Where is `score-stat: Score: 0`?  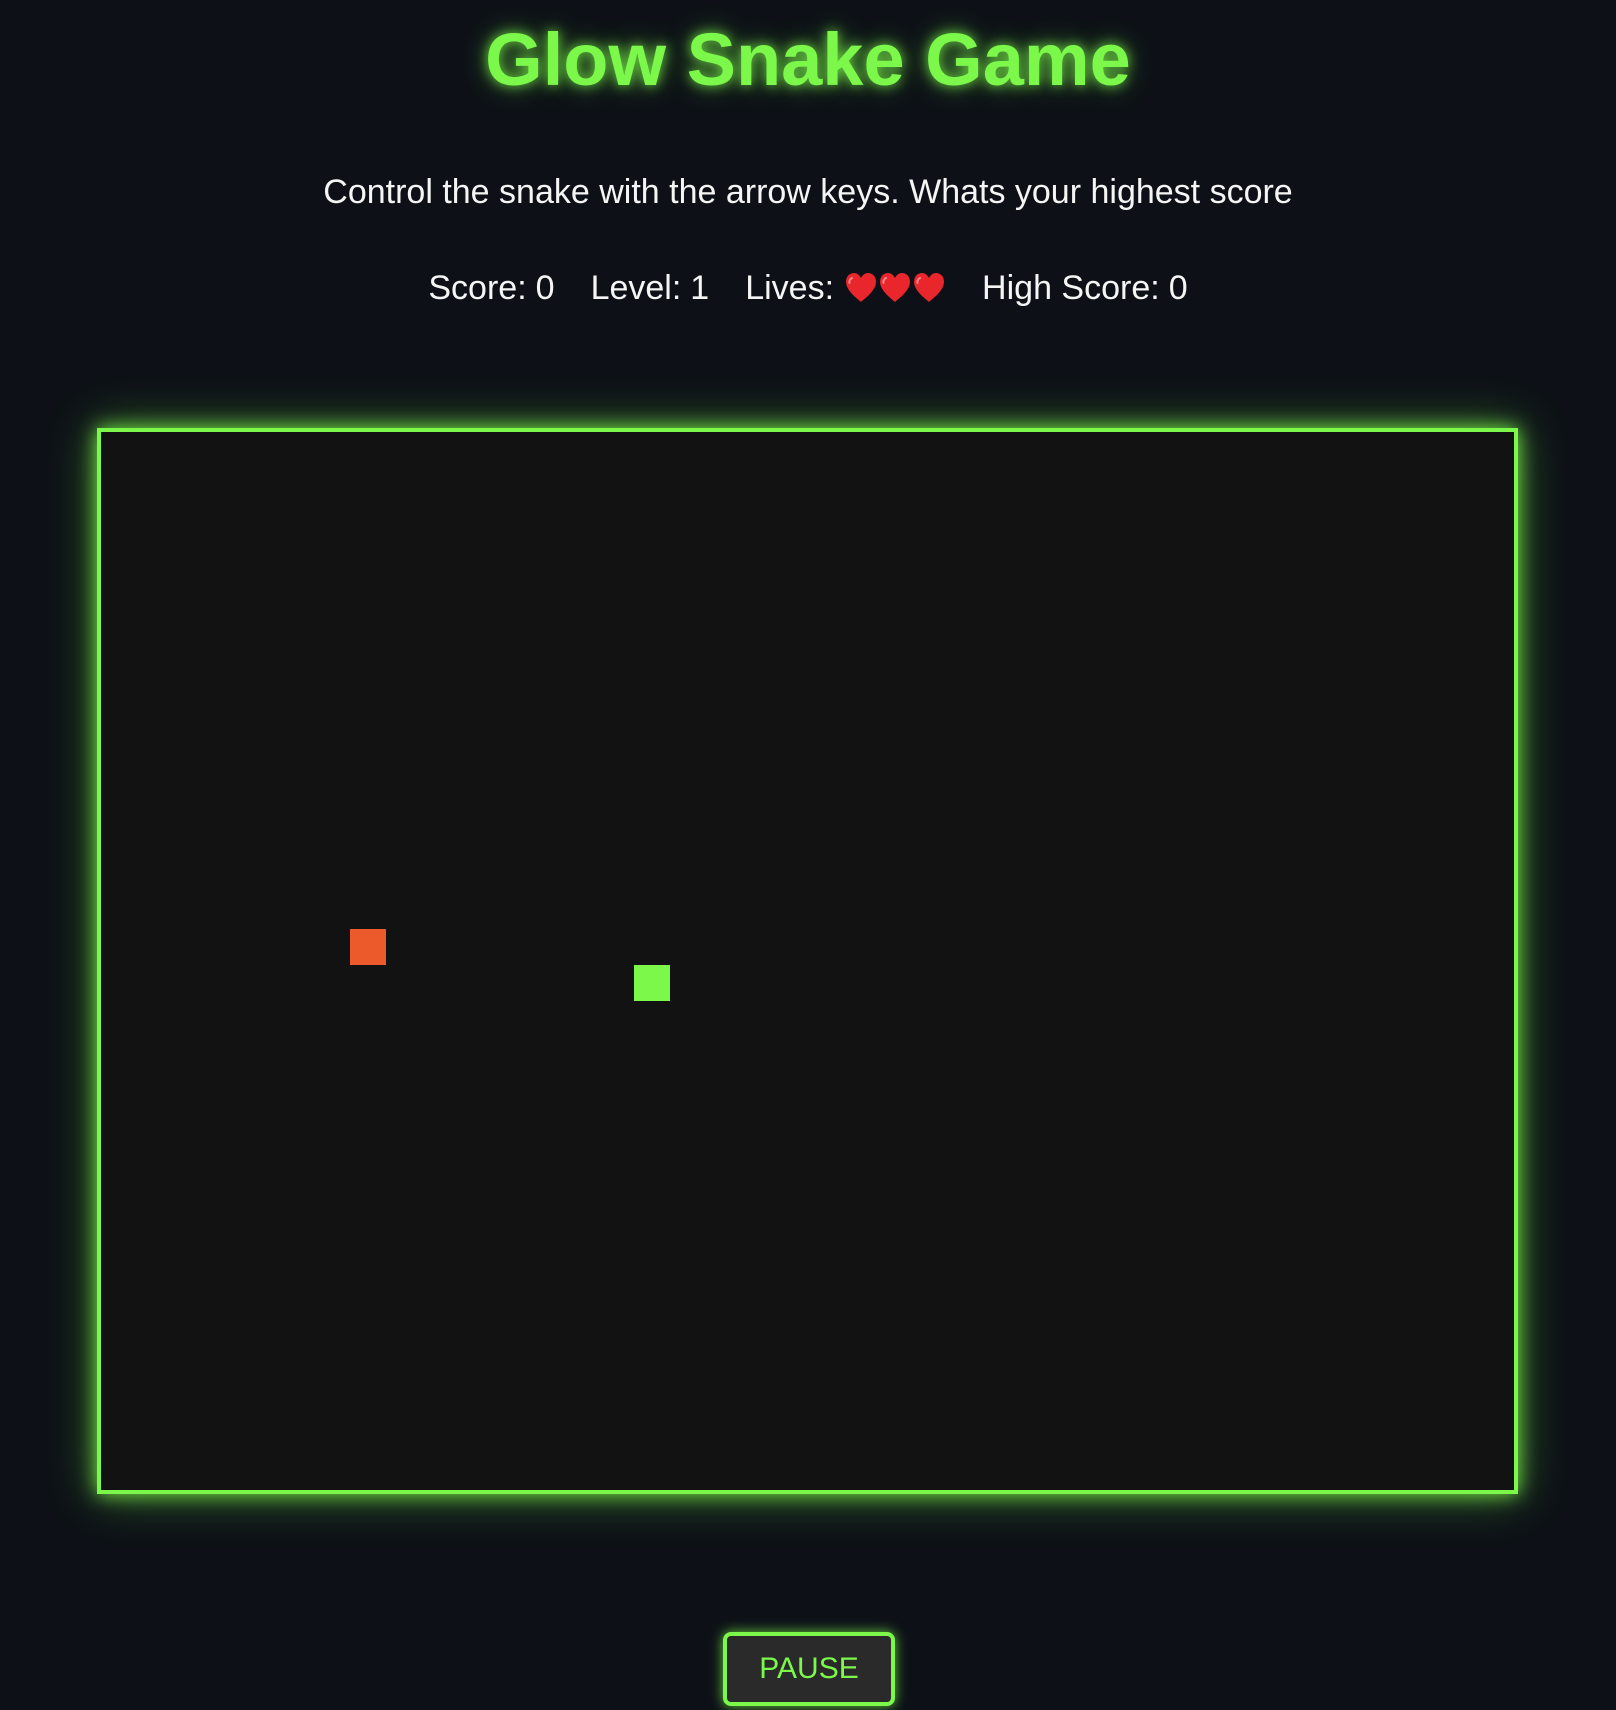 score-stat: Score: 0 is located at coordinates (491, 288).